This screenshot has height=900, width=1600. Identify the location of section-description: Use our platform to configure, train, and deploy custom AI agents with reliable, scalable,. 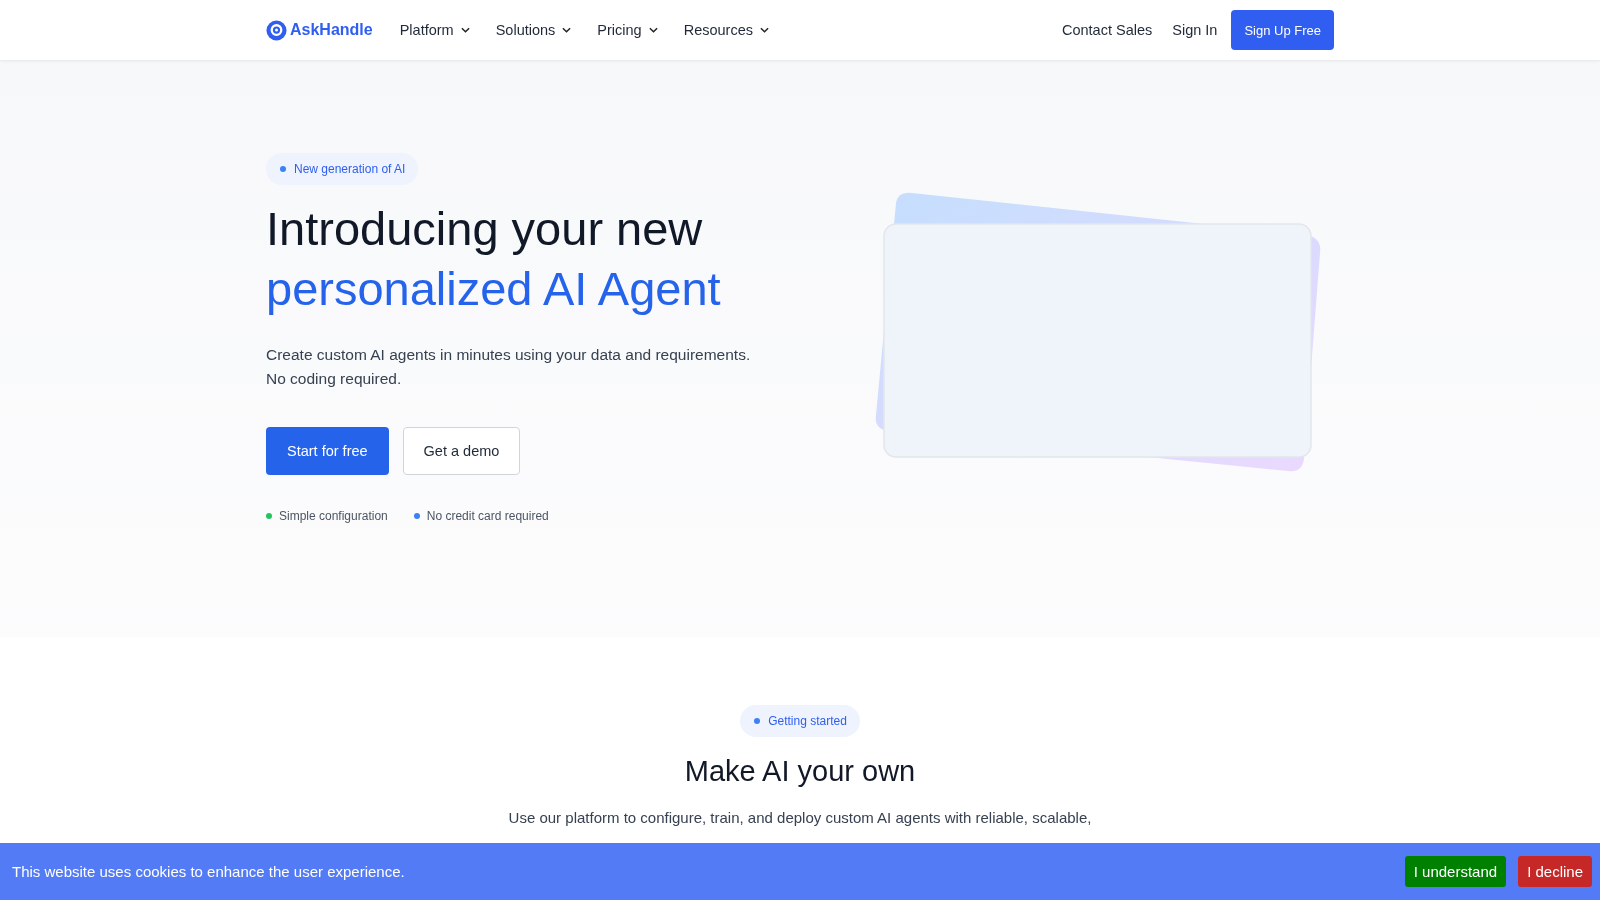
(800, 818).